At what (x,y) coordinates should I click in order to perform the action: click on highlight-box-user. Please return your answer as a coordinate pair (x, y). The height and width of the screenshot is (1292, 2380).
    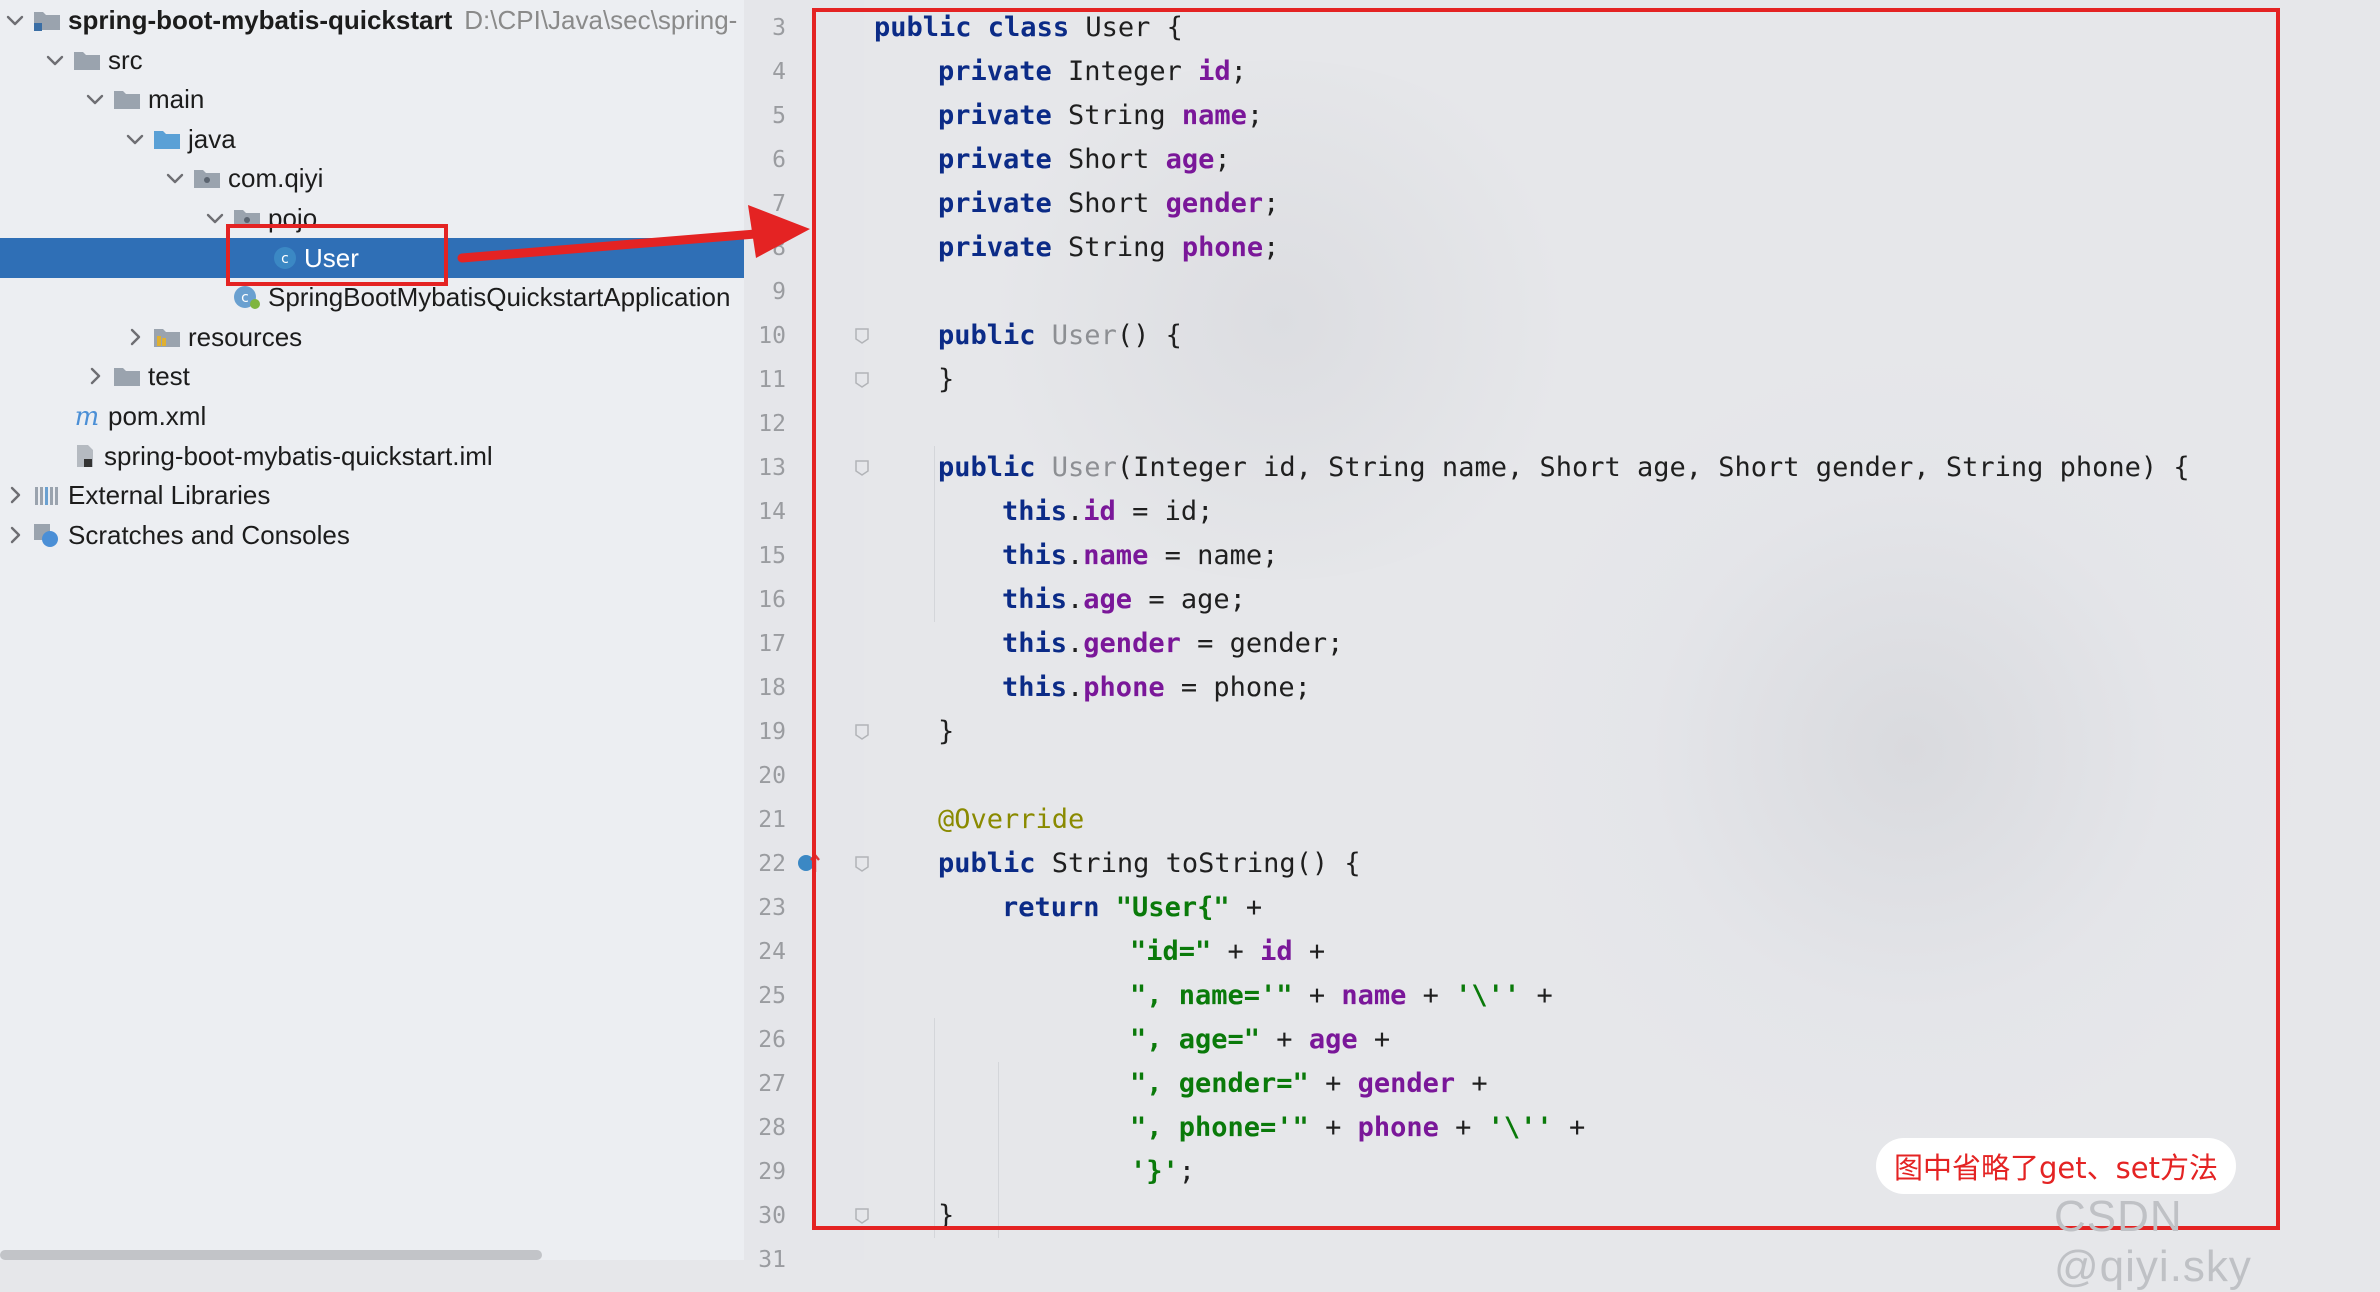
    Looking at the image, I should click on (337, 255).